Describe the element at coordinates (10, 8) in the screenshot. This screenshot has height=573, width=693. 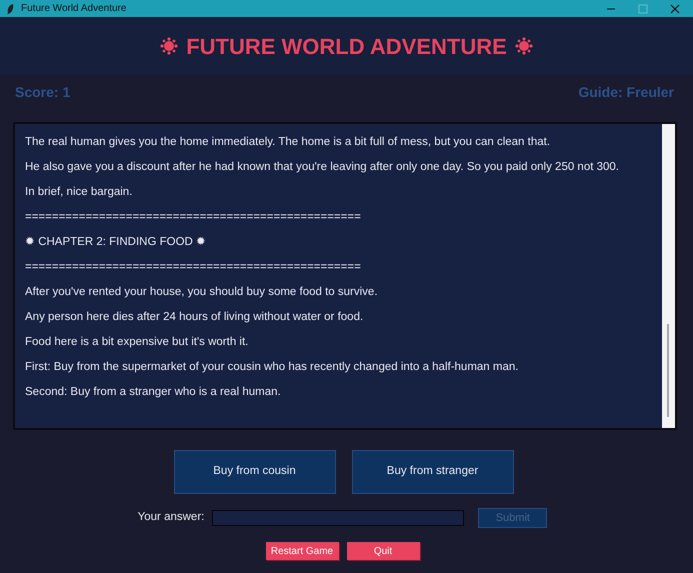
I see `feather-icon` at that location.